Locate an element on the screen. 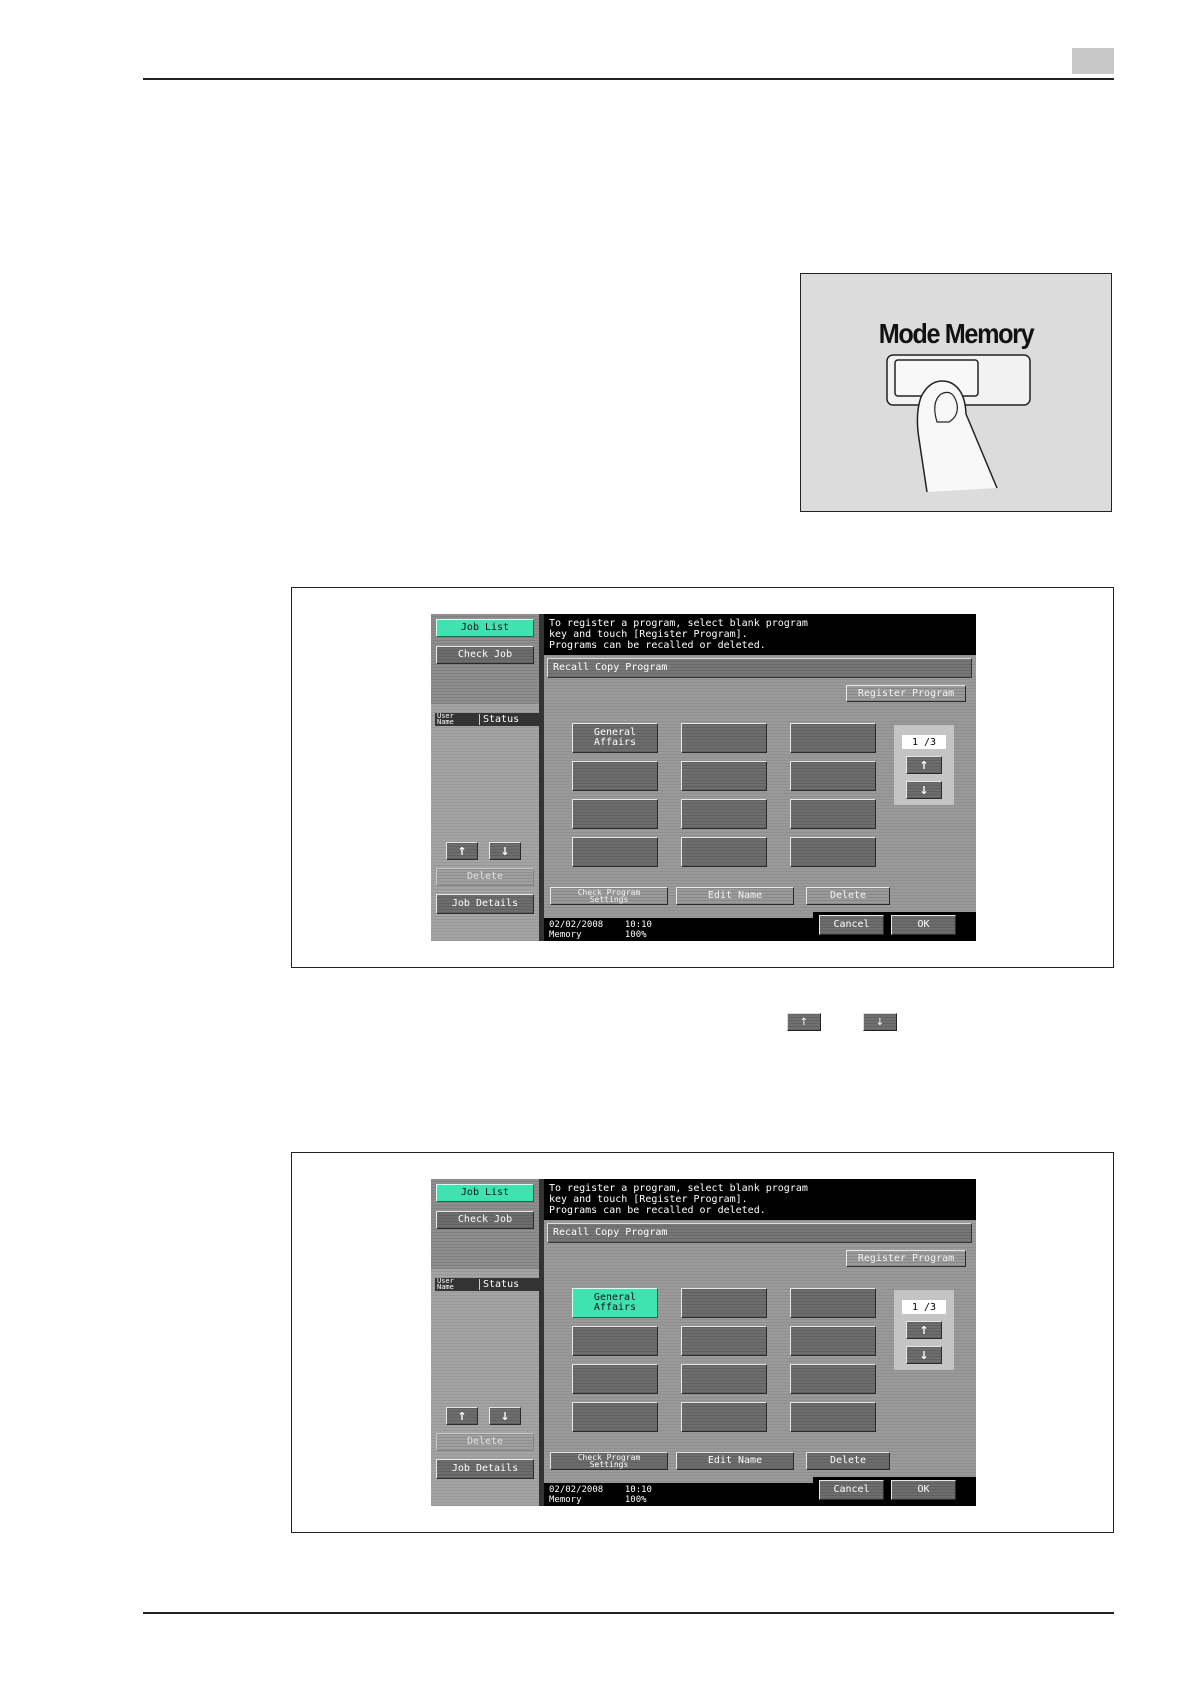 This screenshot has width=1190, height=1684. program-key-general-affairs: General Affairs is located at coordinates (615, 738).